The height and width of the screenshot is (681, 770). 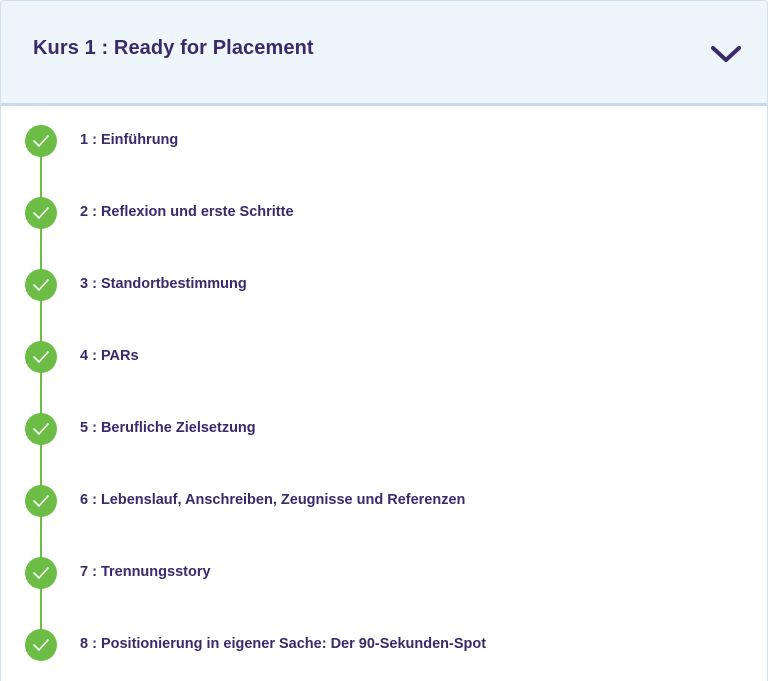 What do you see at coordinates (145, 572) in the screenshot?
I see `lesson-label: 7 : Trennungsstory` at bounding box center [145, 572].